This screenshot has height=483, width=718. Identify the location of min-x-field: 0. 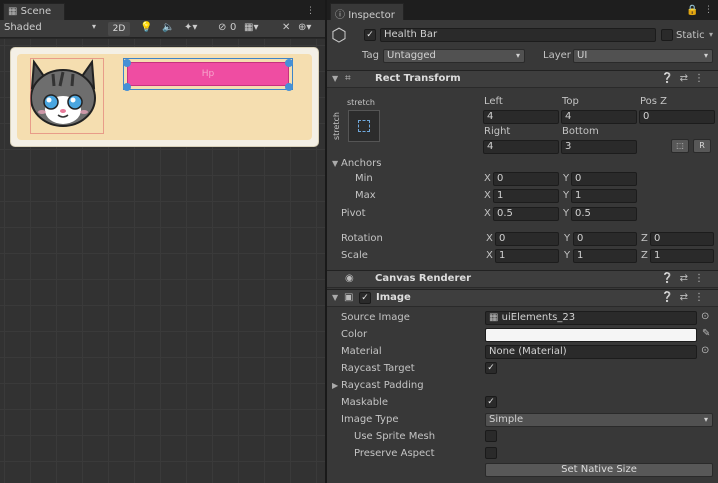
(526, 179).